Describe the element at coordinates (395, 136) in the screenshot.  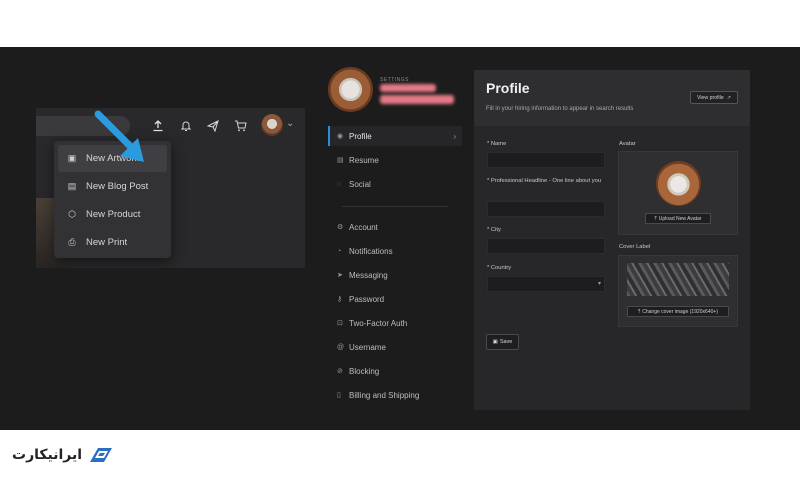
I see `sidebar-item-profile: ◉ Profile ›` at that location.